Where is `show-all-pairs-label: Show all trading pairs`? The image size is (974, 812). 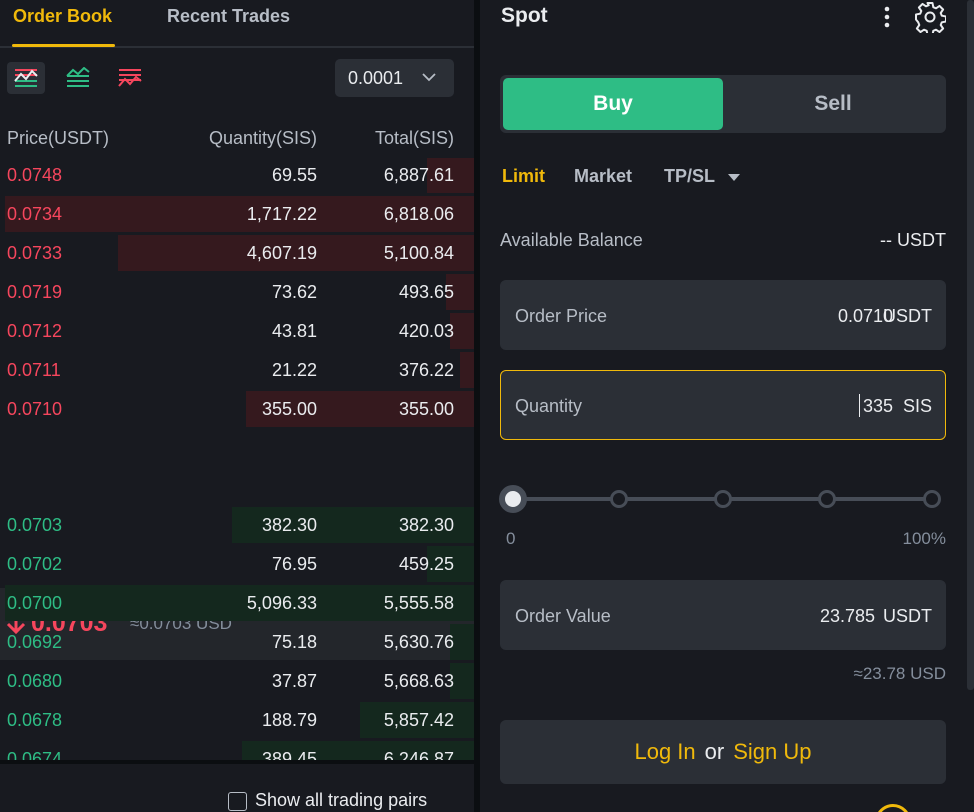
show-all-pairs-label: Show all trading pairs is located at coordinates (341, 800).